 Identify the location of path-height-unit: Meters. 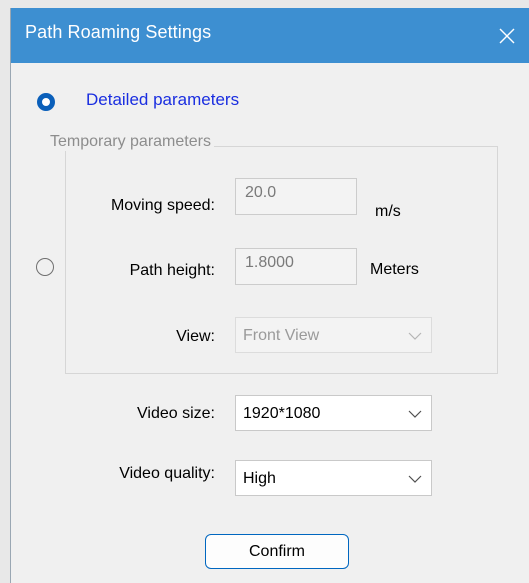
(394, 269).